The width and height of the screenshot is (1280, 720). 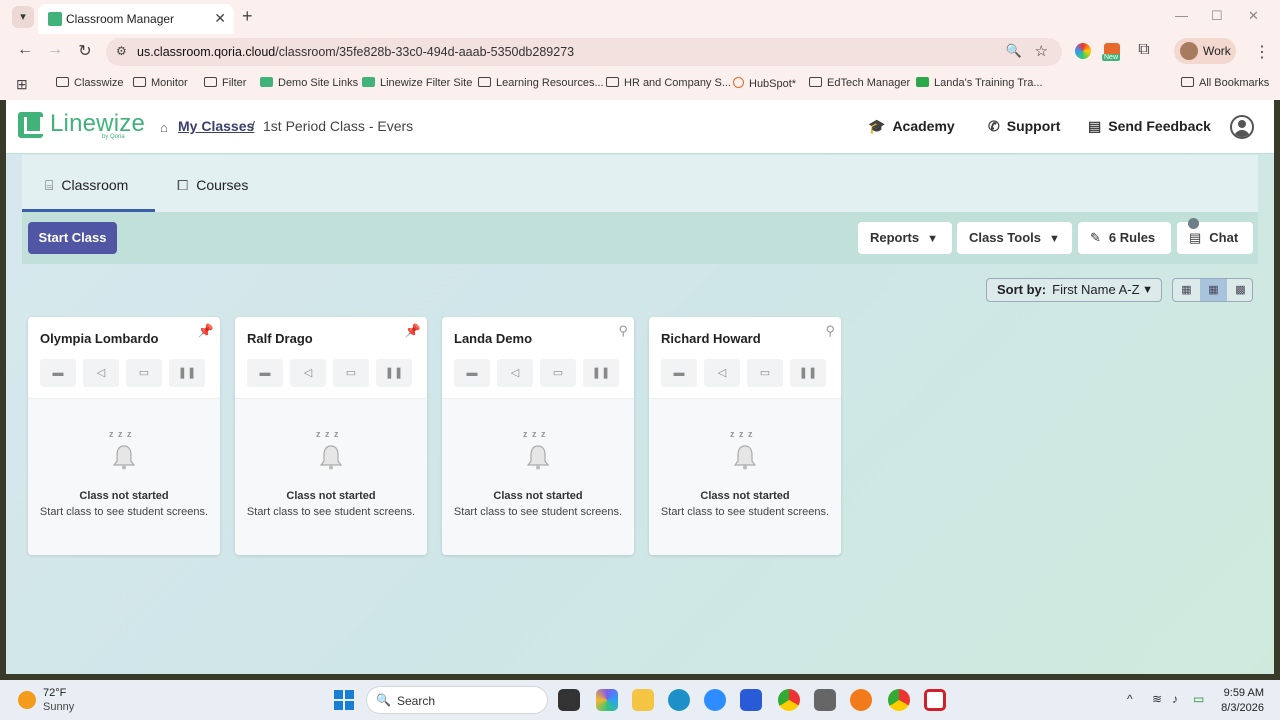 I want to click on home-icon: ⌂, so click(x=164, y=127).